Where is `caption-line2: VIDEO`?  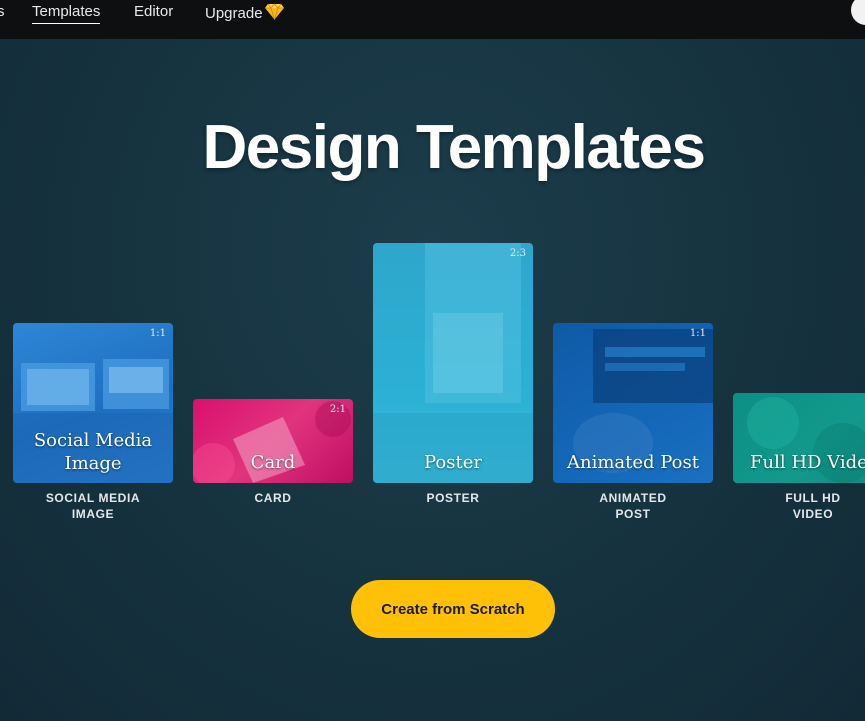 caption-line2: VIDEO is located at coordinates (813, 514).